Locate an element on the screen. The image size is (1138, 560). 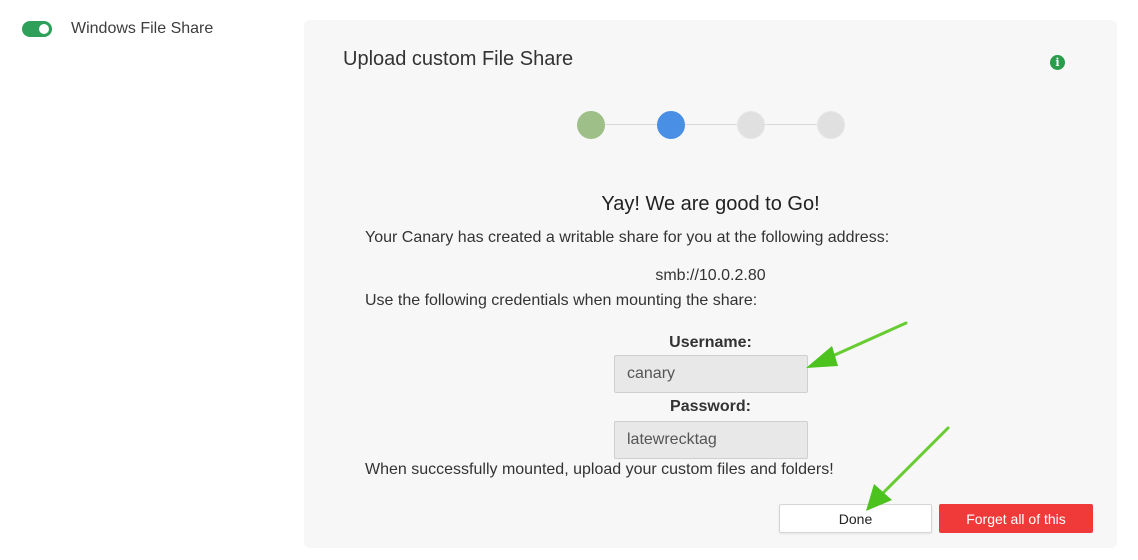
panel-title: Upload custom File Share is located at coordinates (458, 59).